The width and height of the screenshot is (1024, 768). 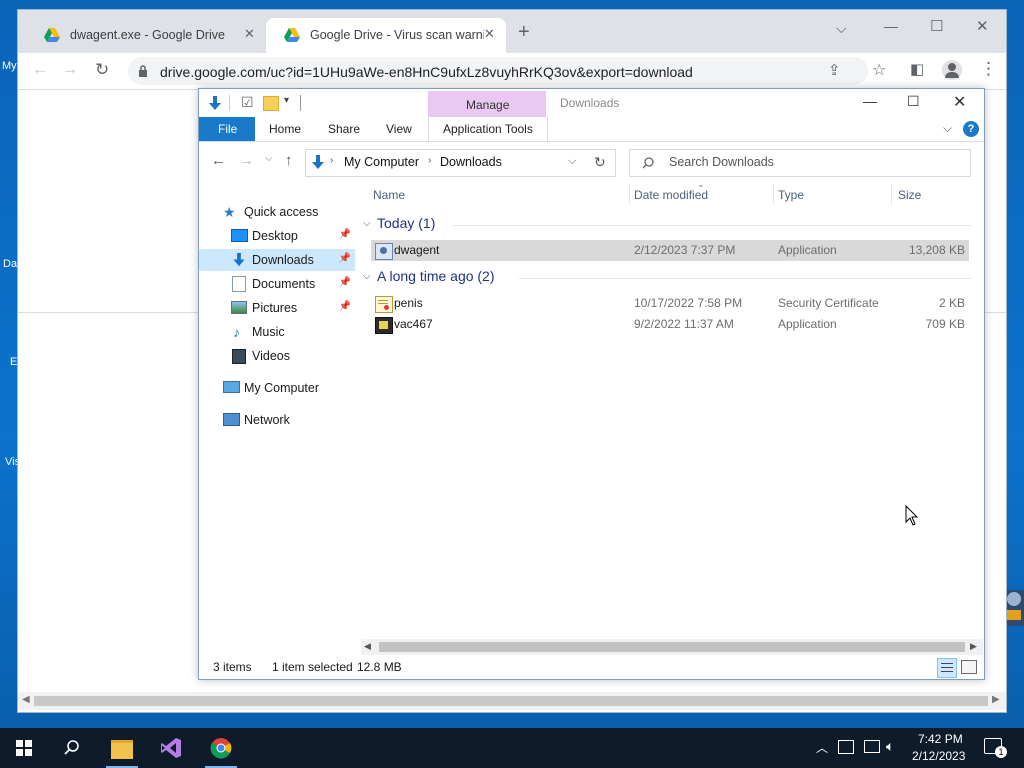 I want to click on breadcrumb-my-computer: My Computer, so click(x=381, y=162).